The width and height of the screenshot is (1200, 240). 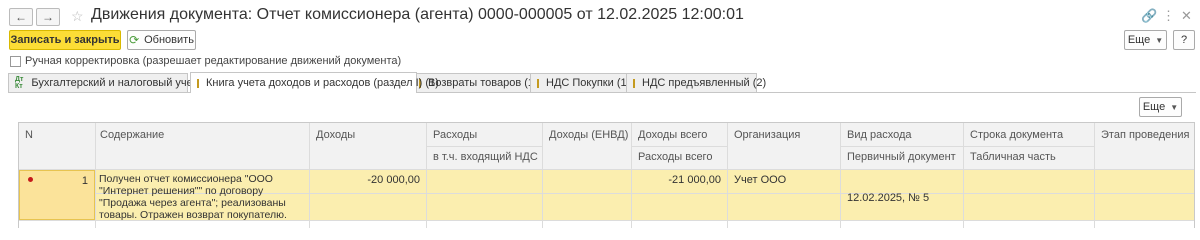 I want to click on row-organization: Учет ООО, so click(x=760, y=180).